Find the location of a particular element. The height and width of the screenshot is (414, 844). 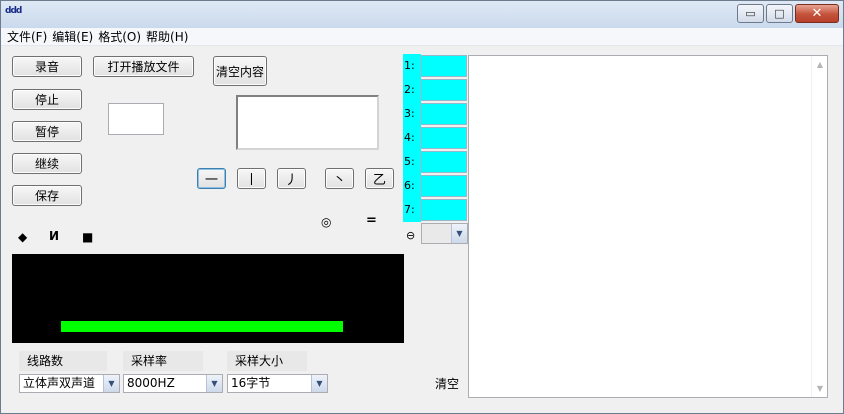

resume-button: 继续 is located at coordinates (47, 163).